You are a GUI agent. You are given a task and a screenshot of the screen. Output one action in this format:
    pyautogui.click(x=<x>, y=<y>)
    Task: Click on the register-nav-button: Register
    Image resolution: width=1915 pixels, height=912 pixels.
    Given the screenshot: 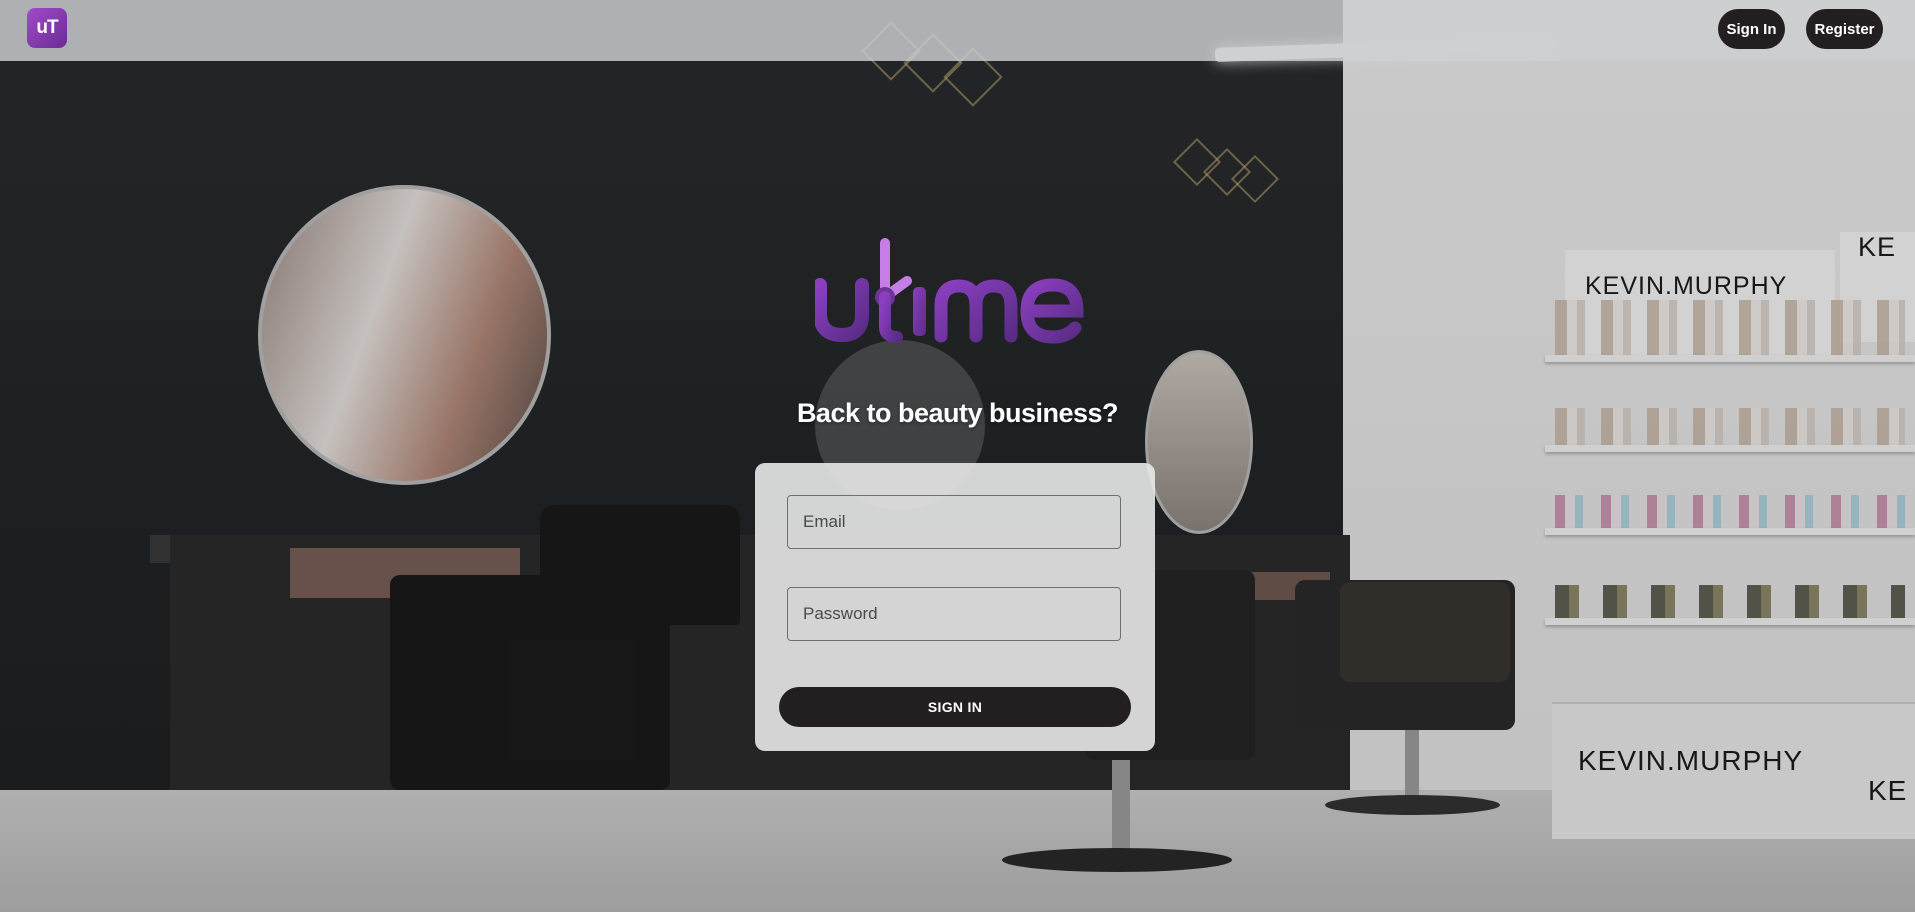 What is the action you would take?
    pyautogui.click(x=1844, y=29)
    